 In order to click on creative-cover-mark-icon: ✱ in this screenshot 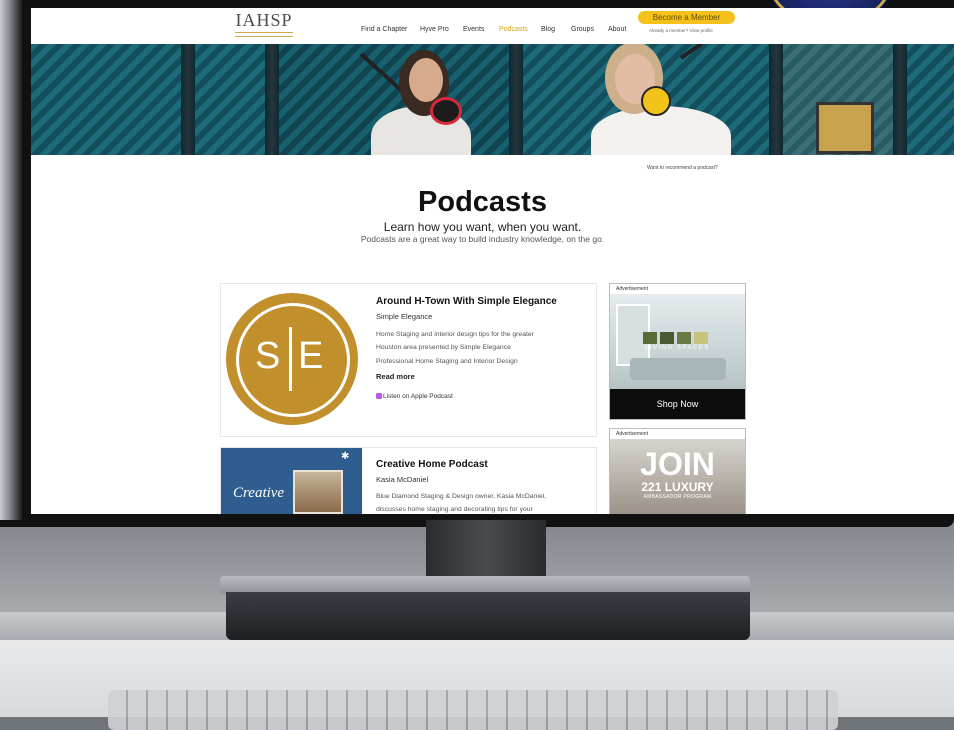, I will do `click(345, 456)`.